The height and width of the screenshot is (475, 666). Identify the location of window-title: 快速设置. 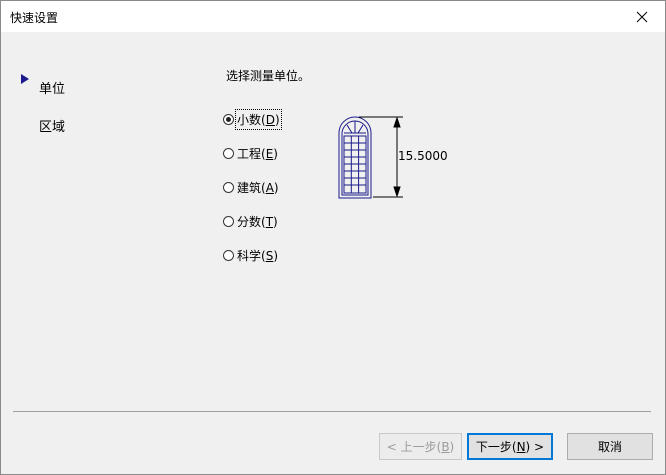
(34, 18).